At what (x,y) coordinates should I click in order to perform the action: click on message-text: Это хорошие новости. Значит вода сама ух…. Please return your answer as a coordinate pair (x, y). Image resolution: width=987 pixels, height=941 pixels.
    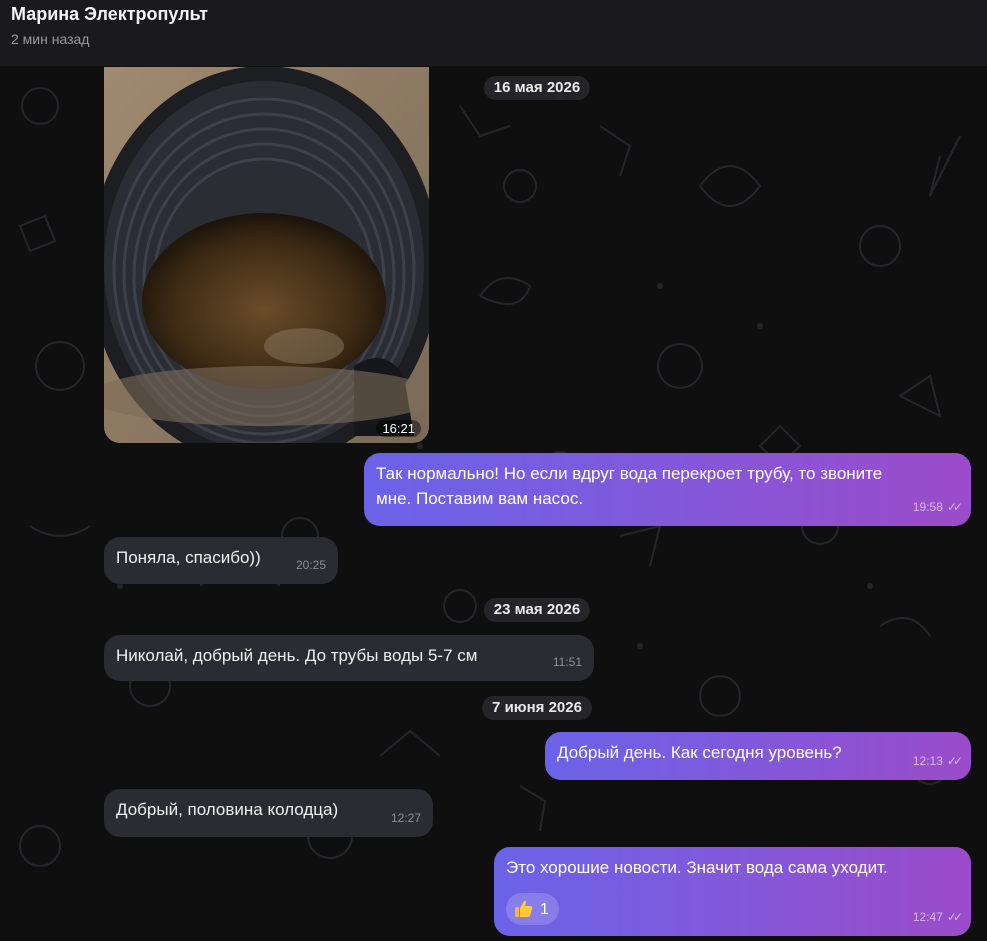
    Looking at the image, I should click on (697, 867).